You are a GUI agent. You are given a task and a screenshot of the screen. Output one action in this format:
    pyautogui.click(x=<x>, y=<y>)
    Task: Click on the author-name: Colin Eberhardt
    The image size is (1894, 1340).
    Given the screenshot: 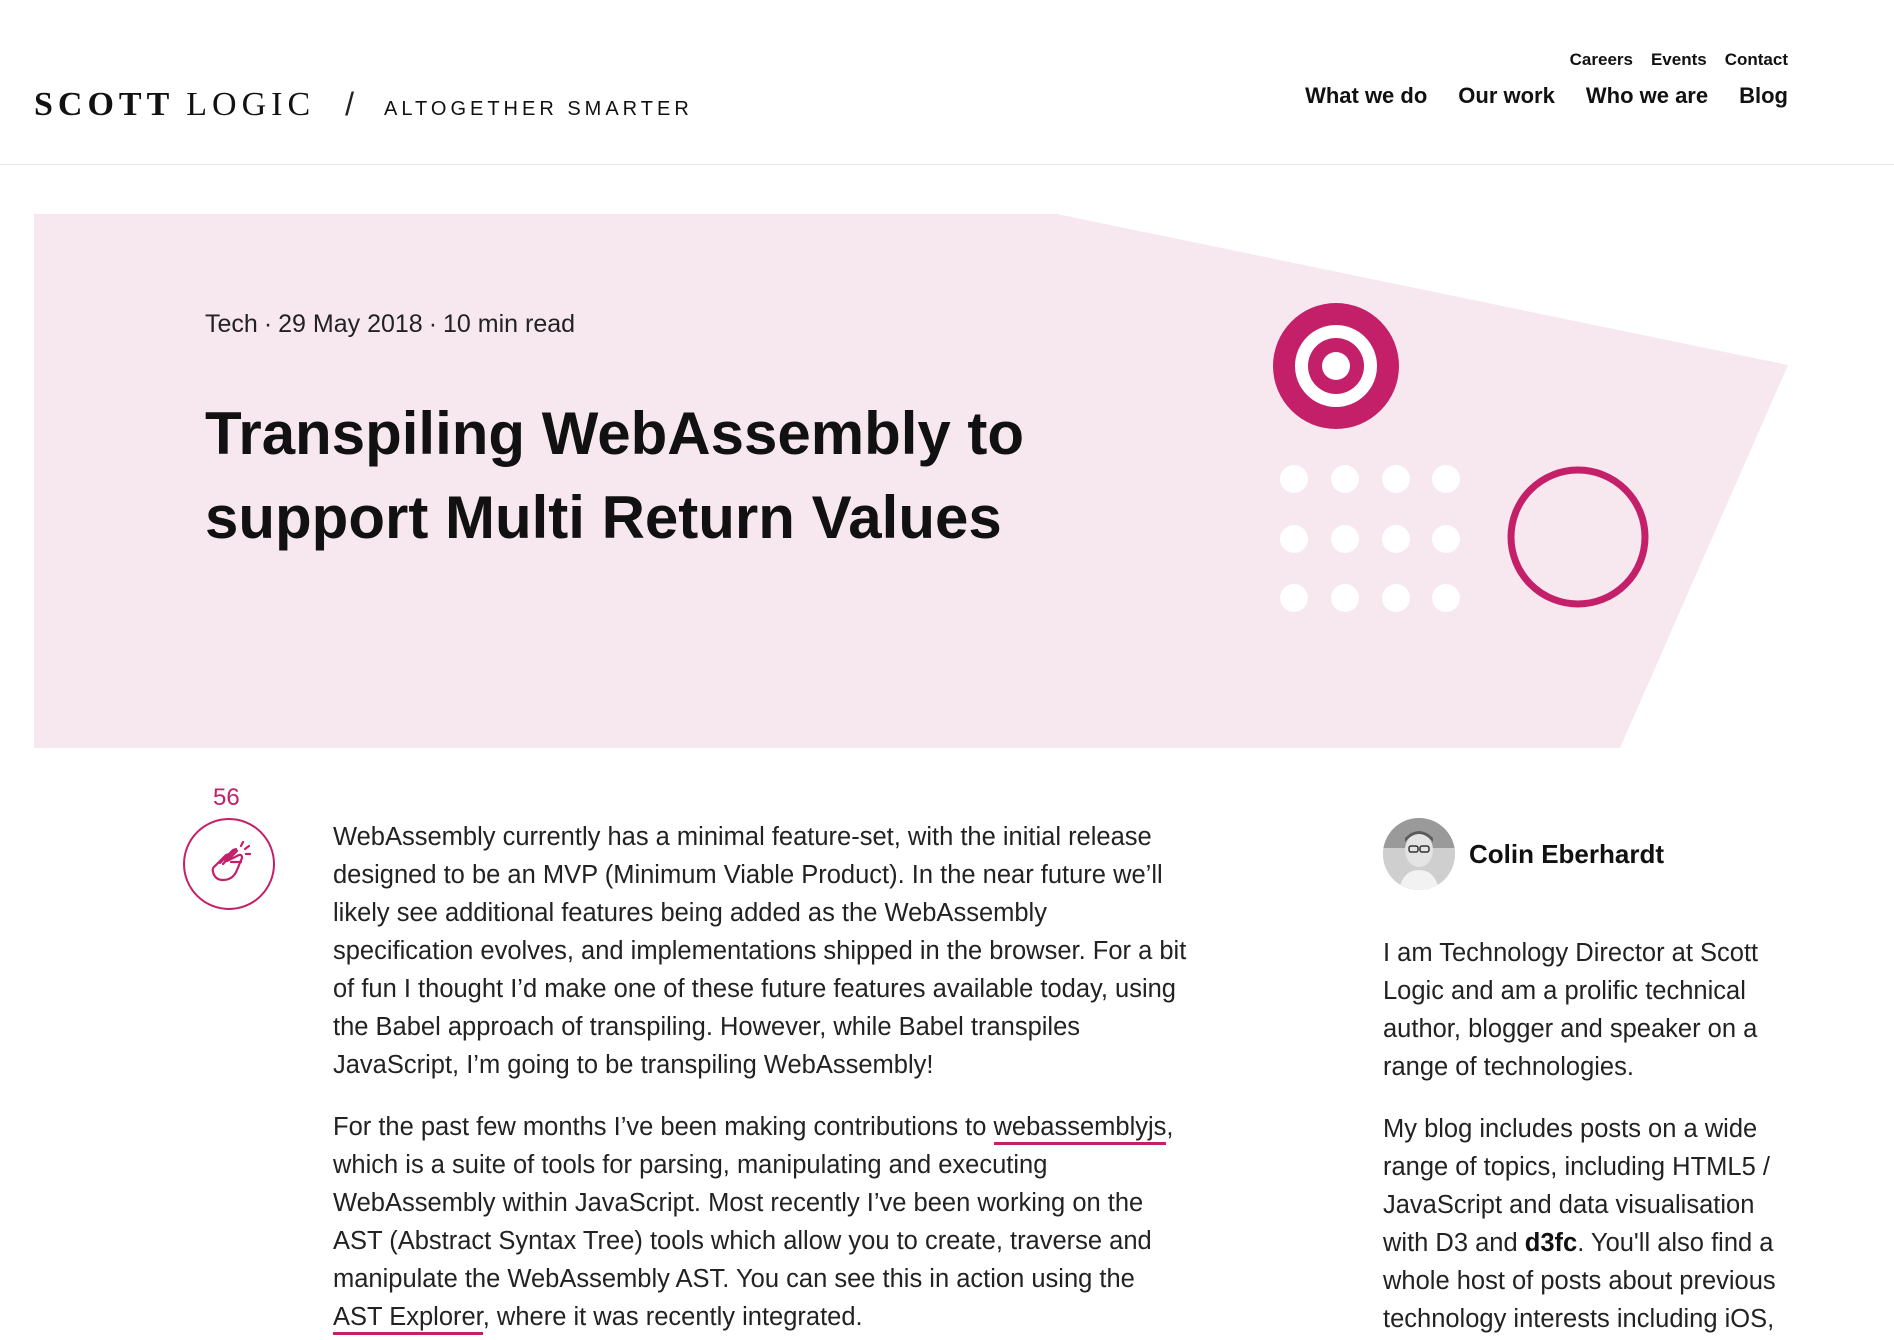 What is the action you would take?
    pyautogui.click(x=1566, y=854)
    